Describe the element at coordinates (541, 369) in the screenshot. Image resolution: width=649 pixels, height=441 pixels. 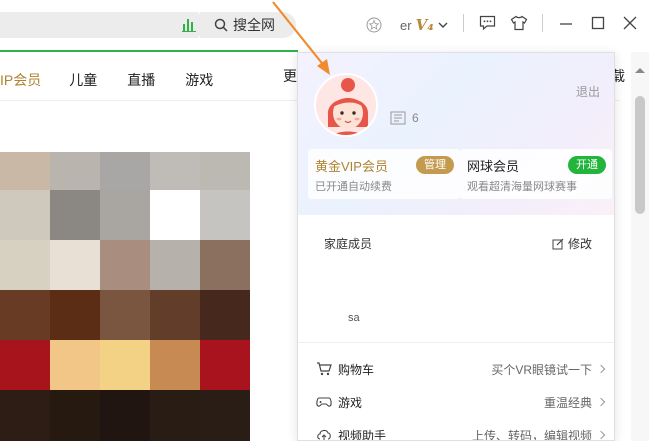
I see `menu-item-hint: 买个VR眼镜试一下` at that location.